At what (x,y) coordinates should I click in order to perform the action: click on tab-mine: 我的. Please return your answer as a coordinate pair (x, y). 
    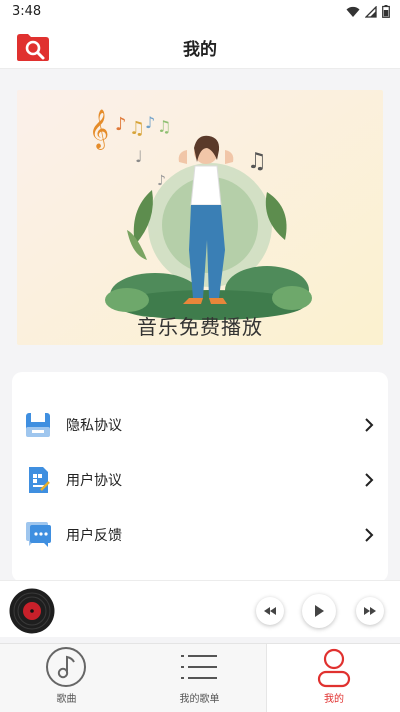
    Looking at the image, I should click on (333, 678).